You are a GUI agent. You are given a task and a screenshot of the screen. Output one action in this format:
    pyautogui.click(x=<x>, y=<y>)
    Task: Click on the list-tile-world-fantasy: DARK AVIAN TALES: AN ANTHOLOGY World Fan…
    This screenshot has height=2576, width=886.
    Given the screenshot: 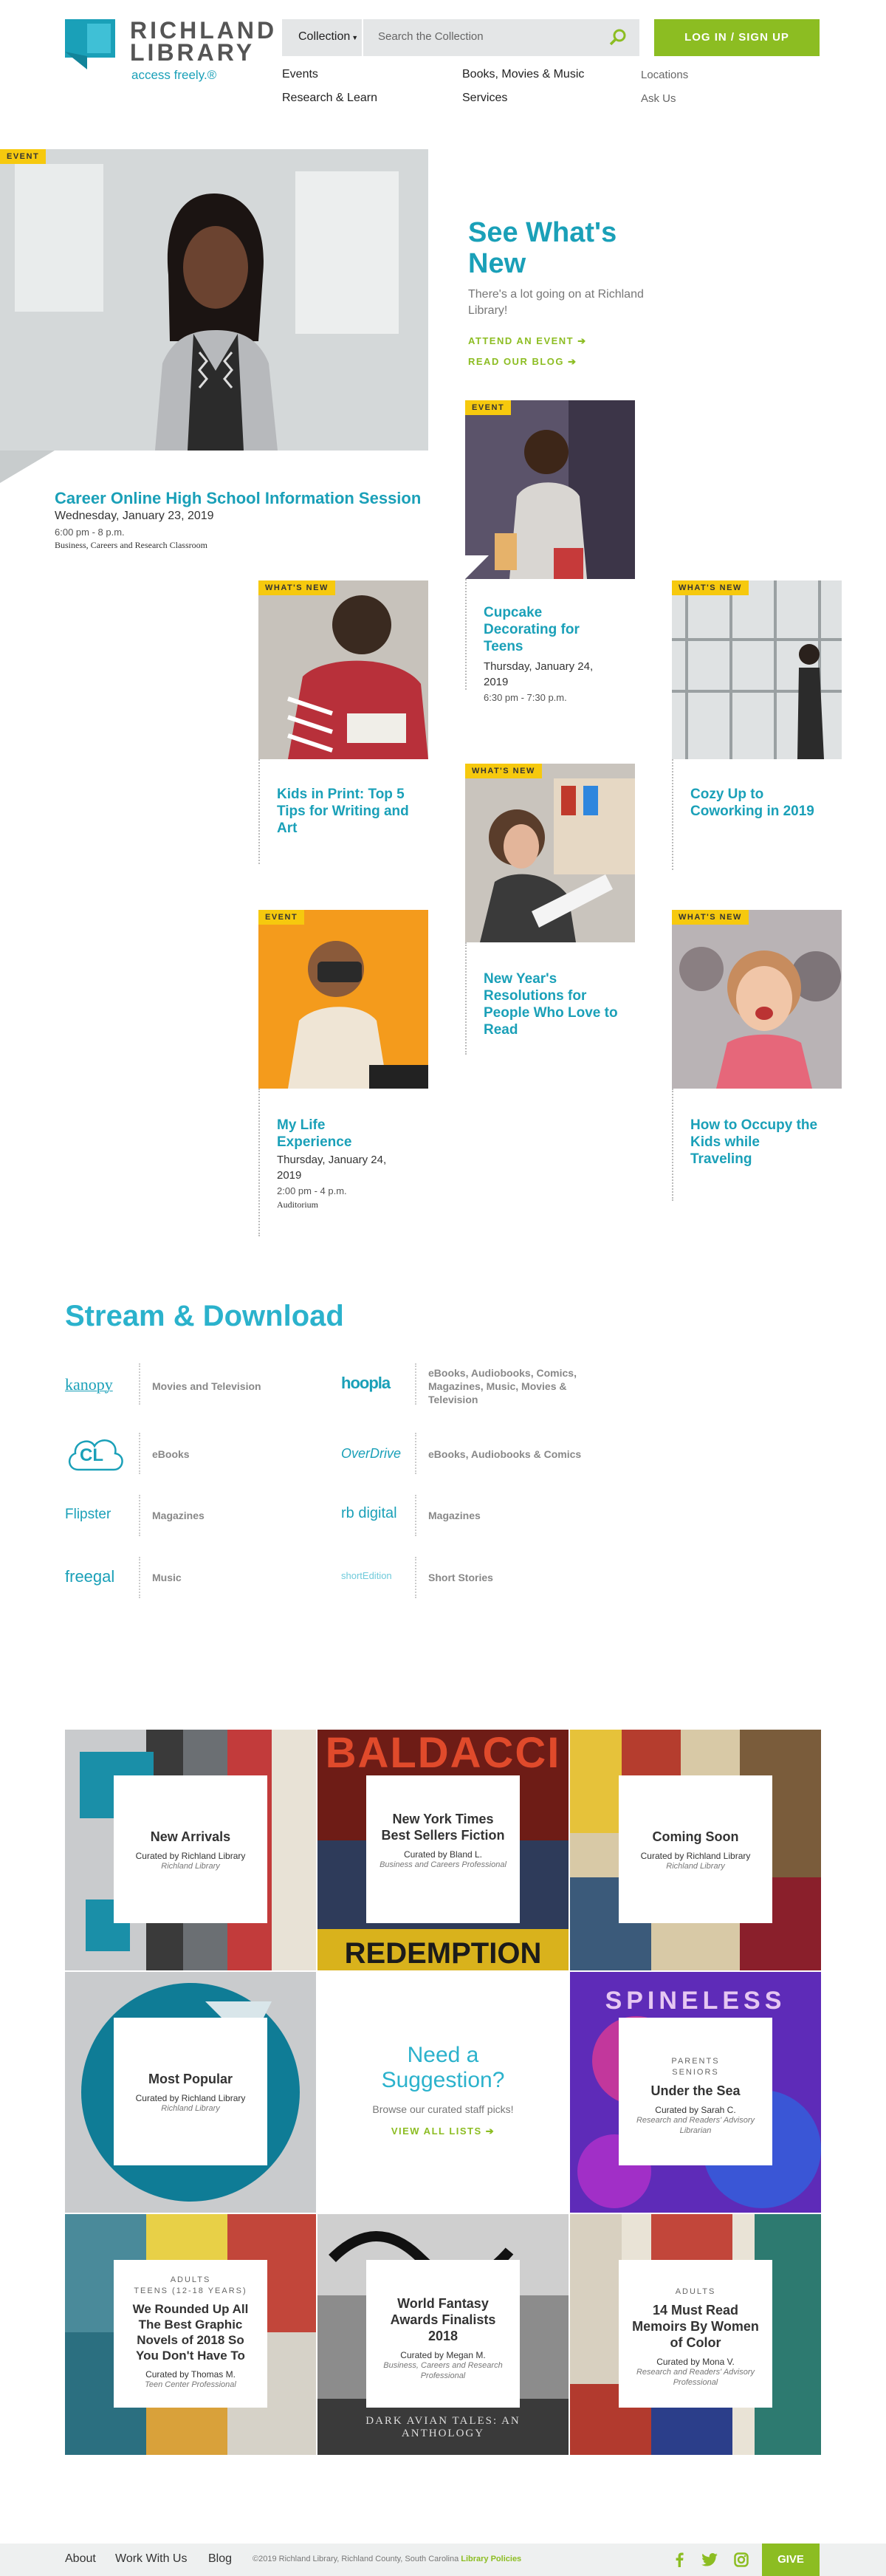 What is the action you would take?
    pyautogui.click(x=443, y=2334)
    